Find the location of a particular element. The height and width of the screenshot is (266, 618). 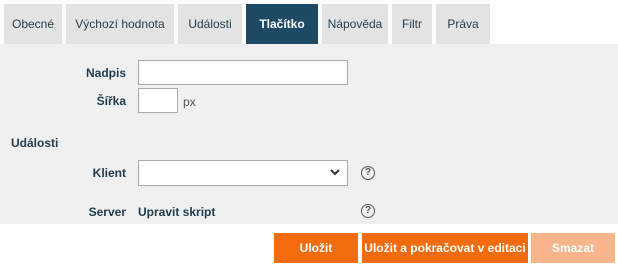

edit-script-link: Upravit skript is located at coordinates (176, 212).